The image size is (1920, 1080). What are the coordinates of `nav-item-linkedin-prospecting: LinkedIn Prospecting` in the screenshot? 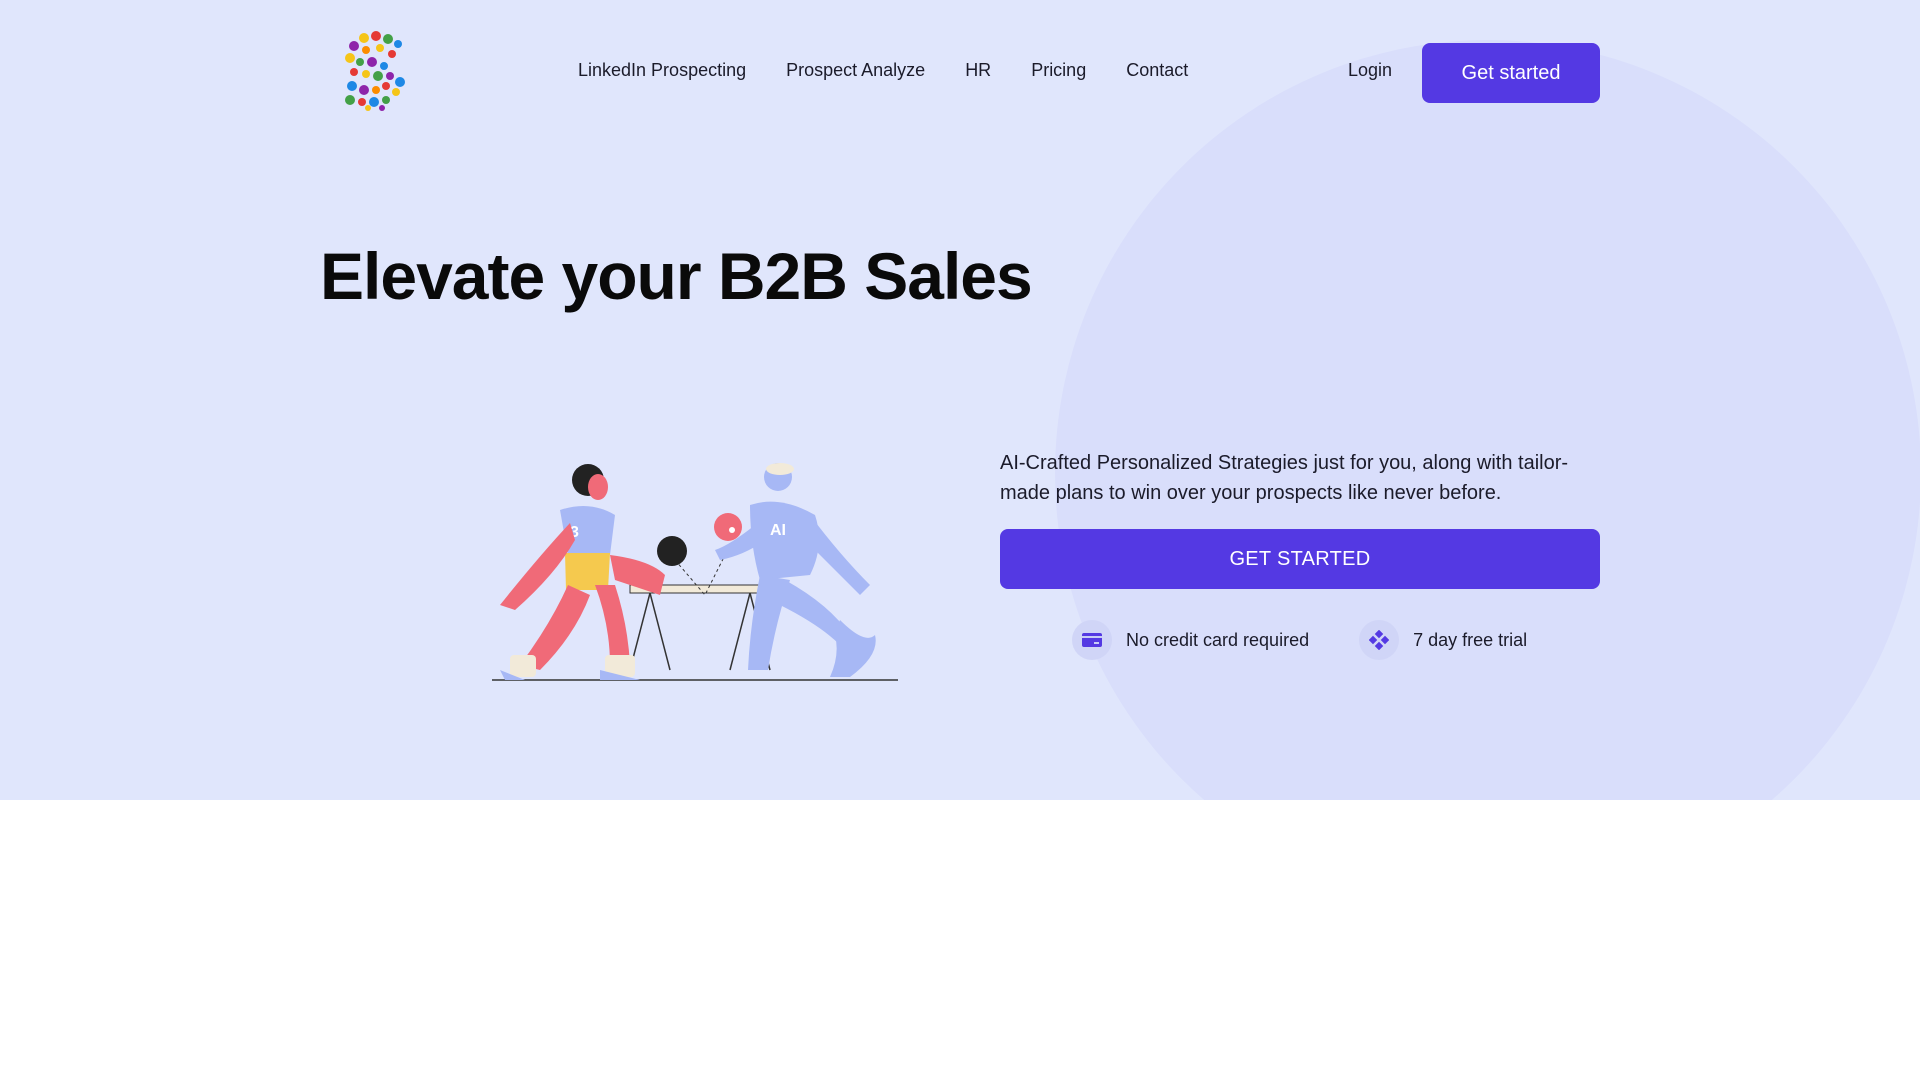 It's located at (662, 70).